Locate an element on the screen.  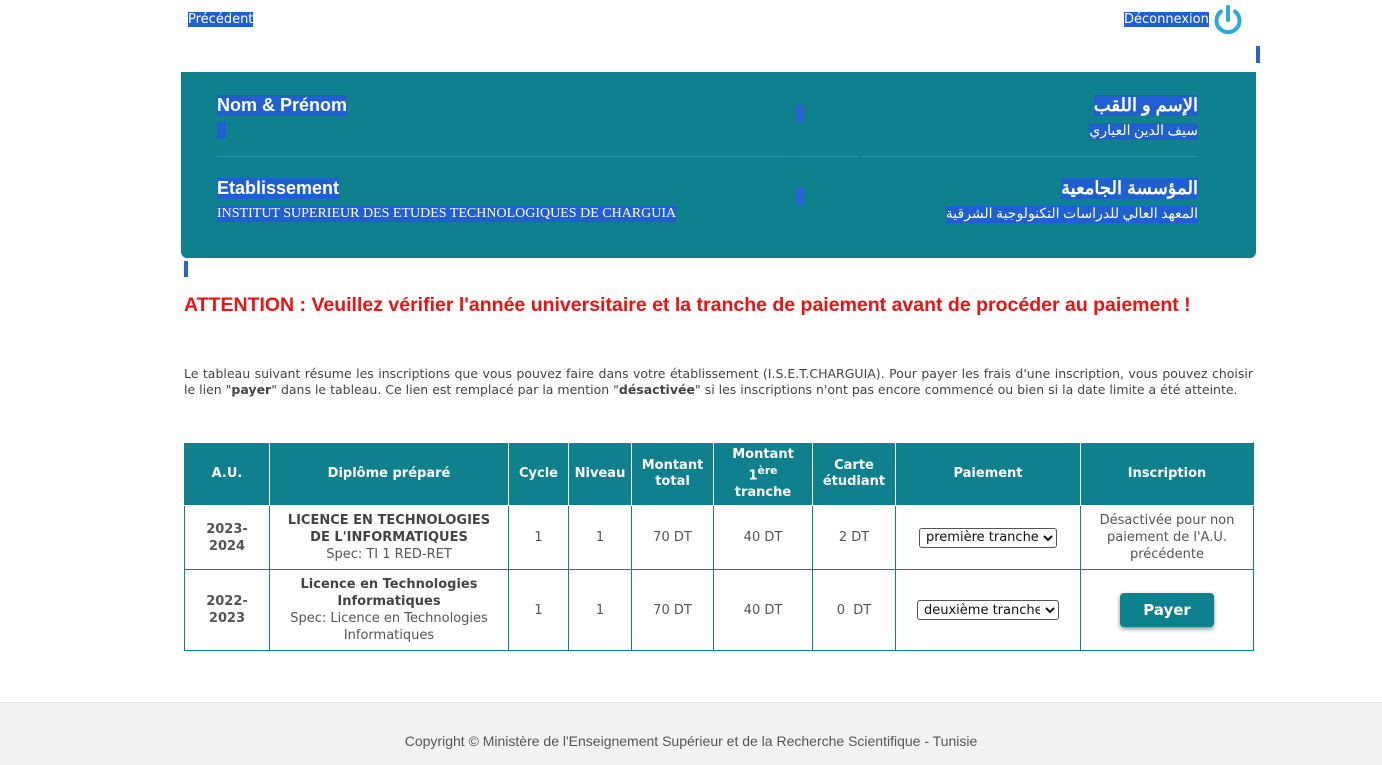
name-value-ar: سيف الدين العياري is located at coordinates (1143, 131).